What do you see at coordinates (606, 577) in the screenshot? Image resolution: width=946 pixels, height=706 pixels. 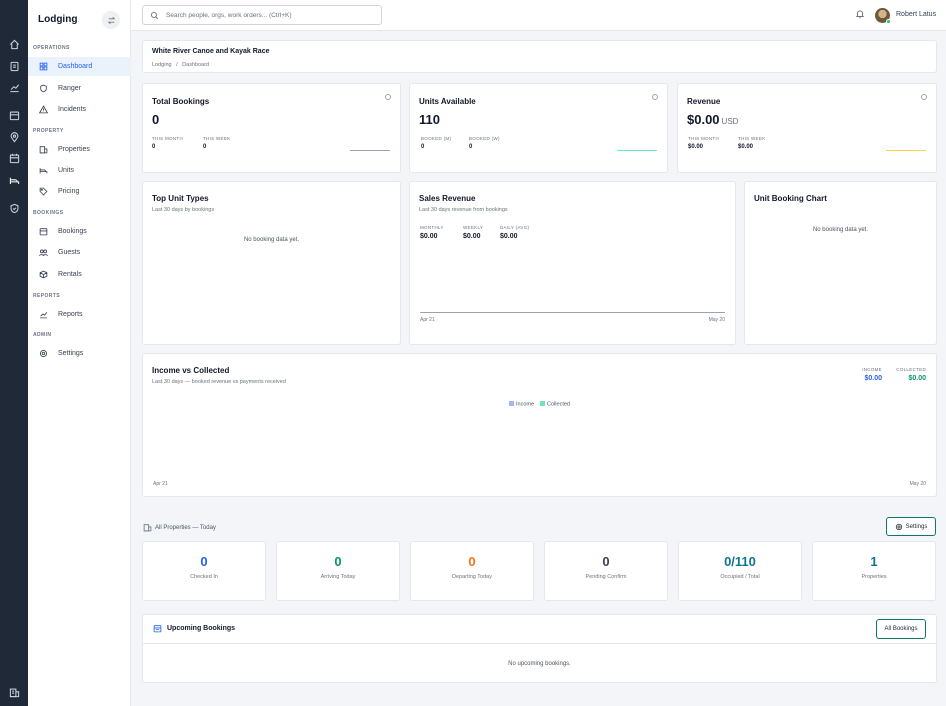 I see `stat-label: Pending Confirm` at bounding box center [606, 577].